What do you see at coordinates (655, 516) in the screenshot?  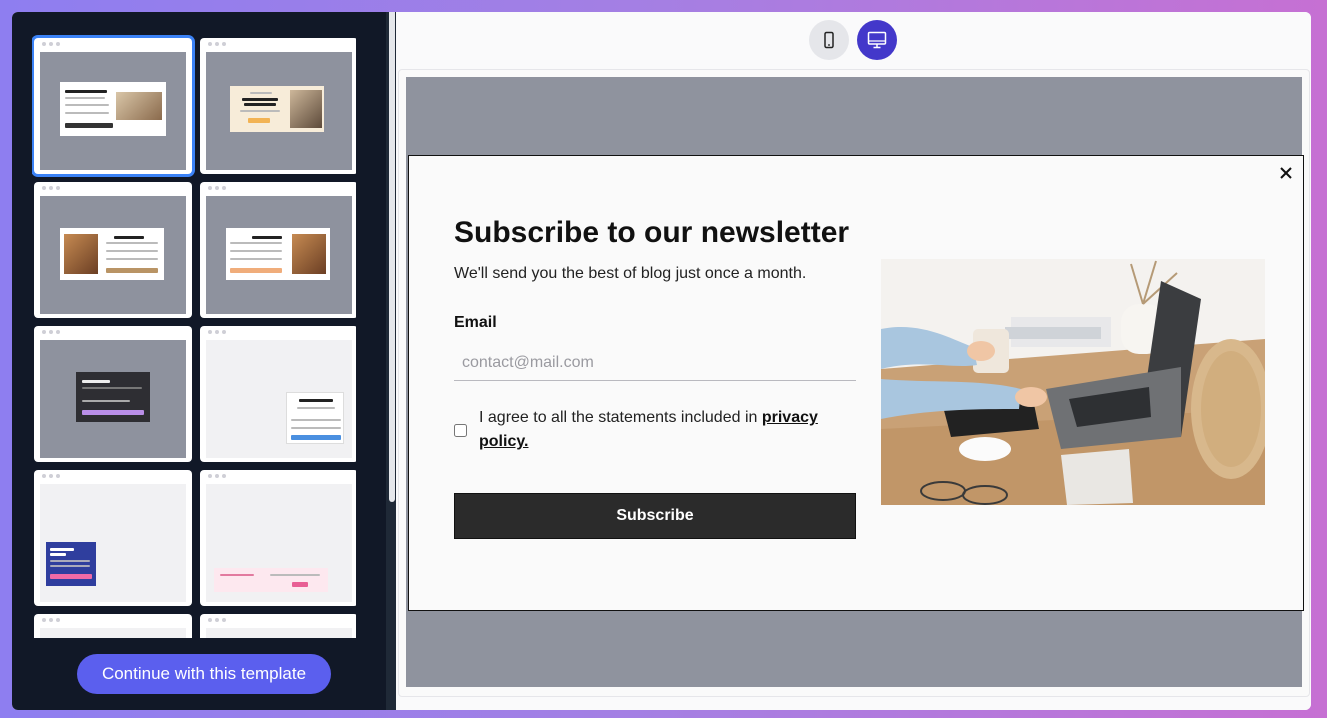 I see `subscribe-button: Subscribe` at bounding box center [655, 516].